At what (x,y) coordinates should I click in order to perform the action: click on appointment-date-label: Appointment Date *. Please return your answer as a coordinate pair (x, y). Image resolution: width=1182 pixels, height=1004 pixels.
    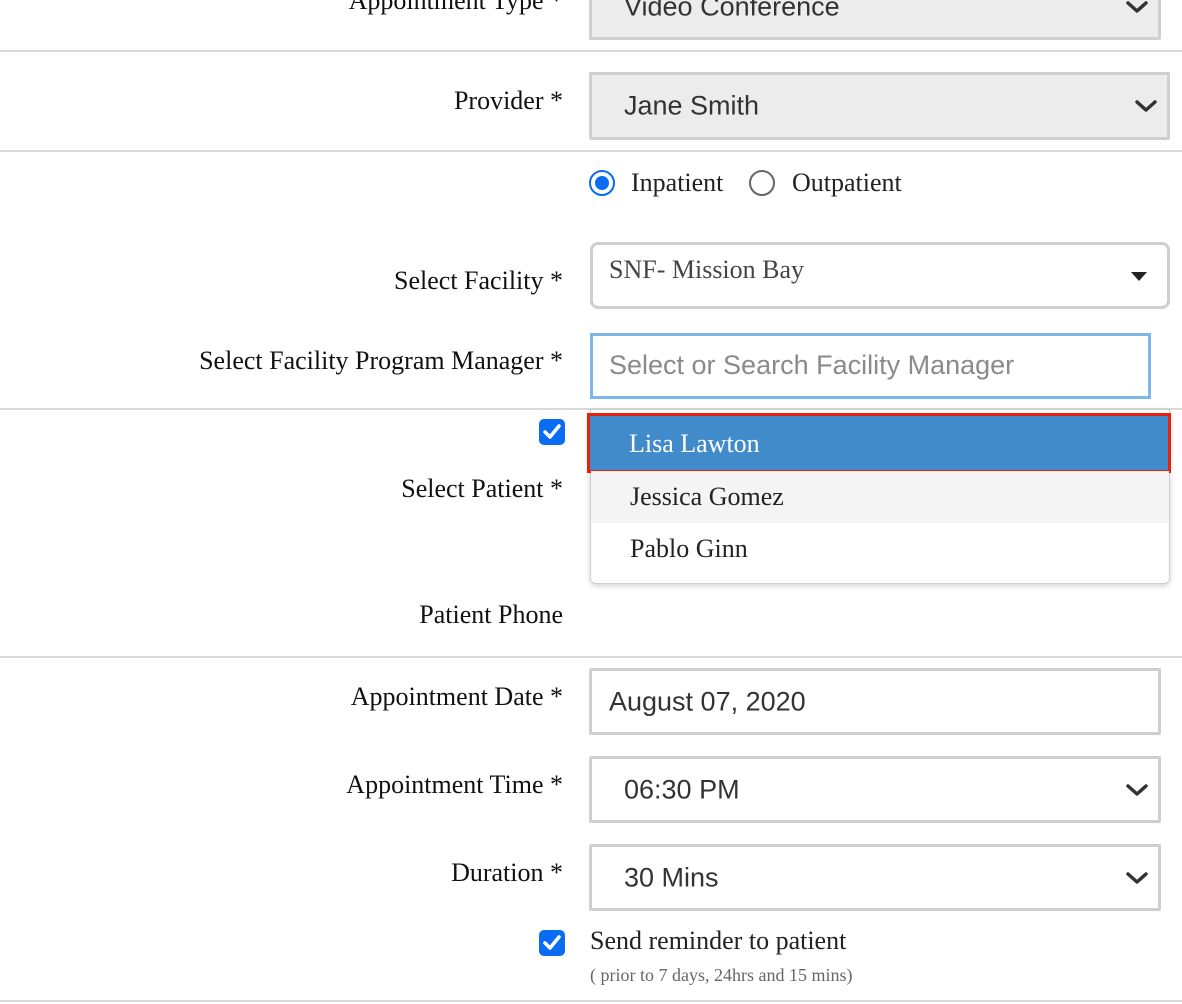
    Looking at the image, I should click on (456, 696).